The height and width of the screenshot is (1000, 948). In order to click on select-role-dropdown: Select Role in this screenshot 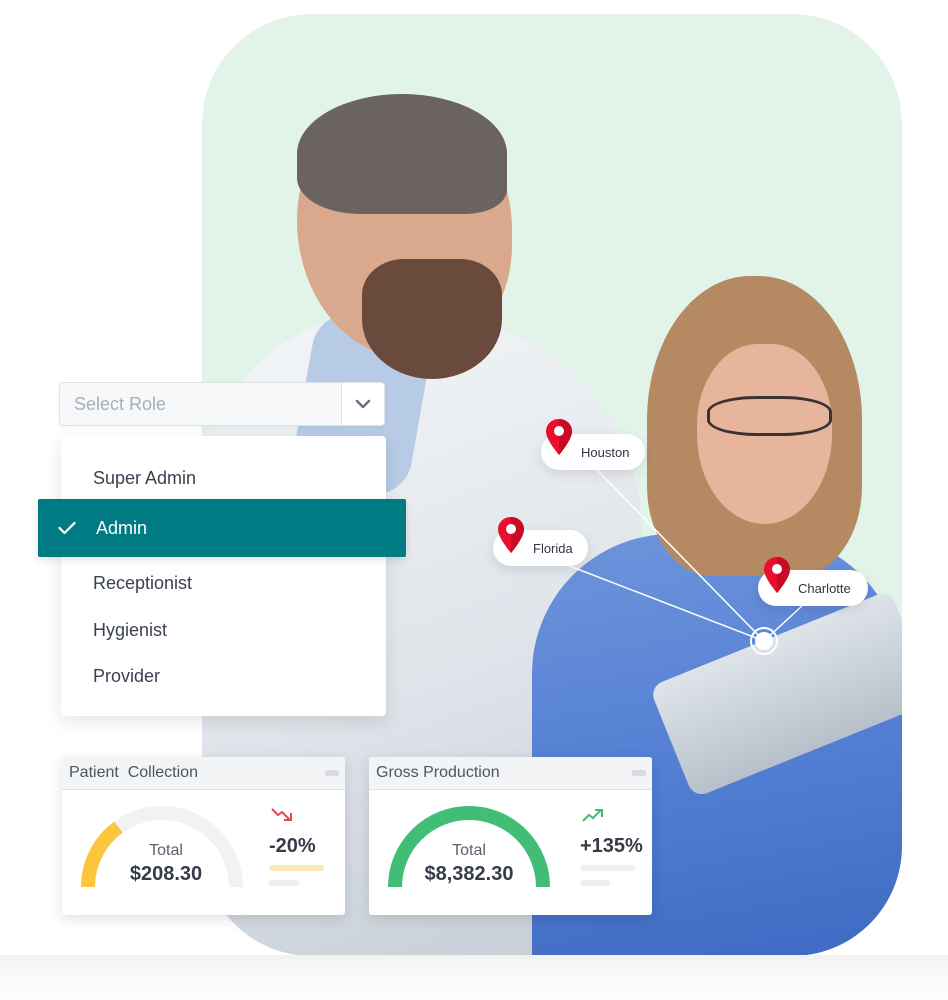, I will do `click(222, 404)`.